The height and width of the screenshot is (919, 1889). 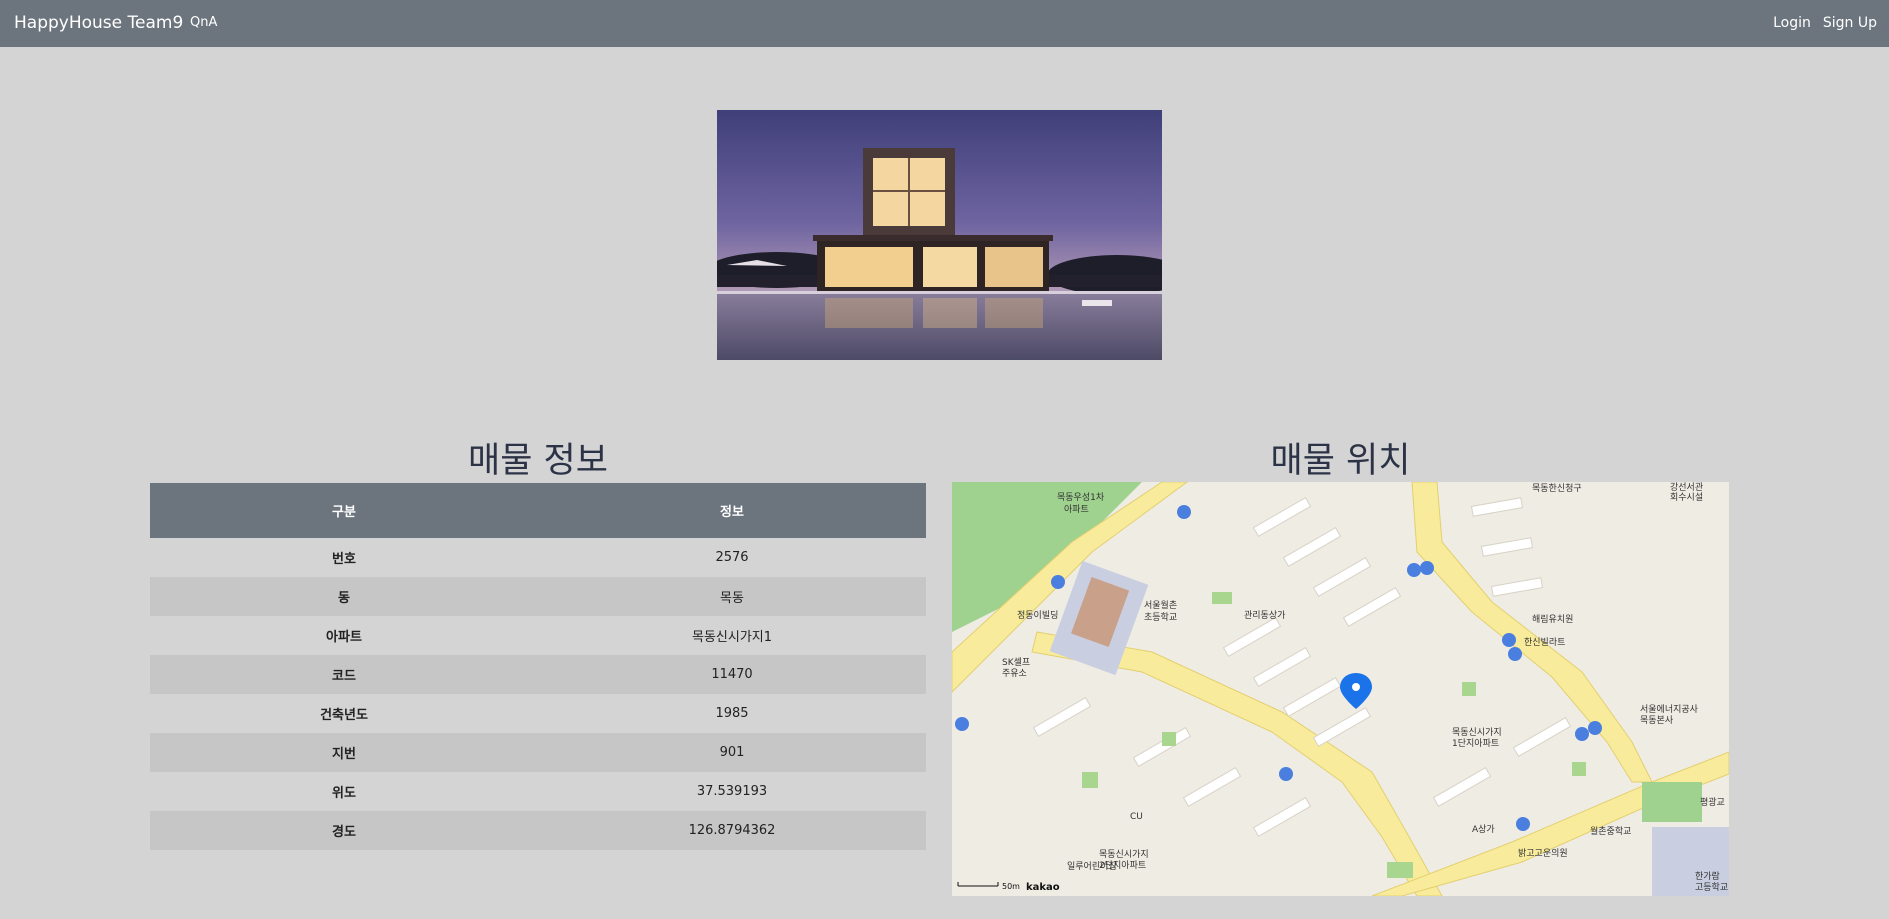 I want to click on map-place-label: 해림유치원, so click(x=1552, y=619).